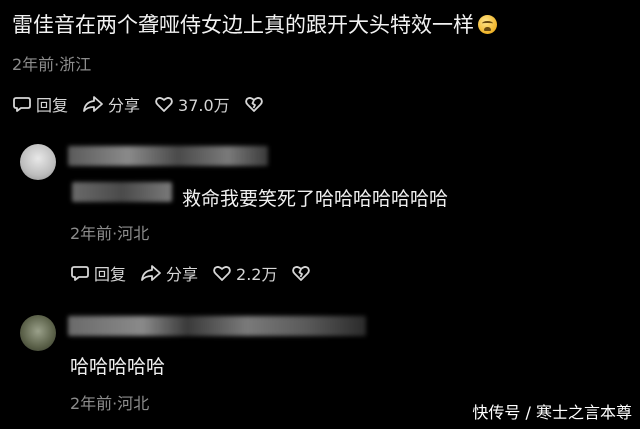 The image size is (640, 429). Describe the element at coordinates (199, 273) in the screenshot. I see `comment-actions: 回复 分享 2.2万` at that location.